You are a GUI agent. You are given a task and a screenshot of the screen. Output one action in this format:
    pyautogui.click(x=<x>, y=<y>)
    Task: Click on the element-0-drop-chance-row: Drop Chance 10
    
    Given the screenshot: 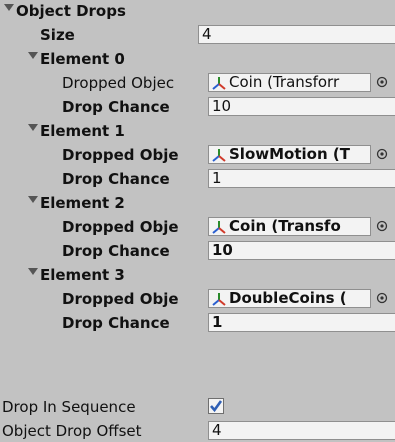 What is the action you would take?
    pyautogui.click(x=197, y=107)
    